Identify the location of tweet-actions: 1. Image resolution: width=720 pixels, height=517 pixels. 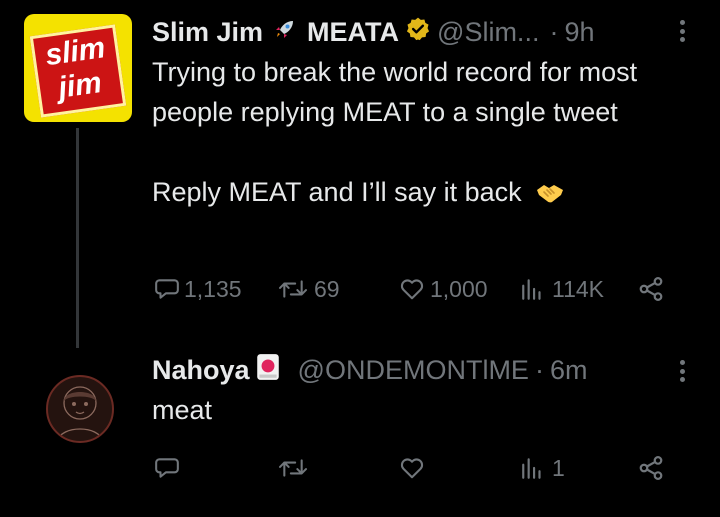
(417, 468).